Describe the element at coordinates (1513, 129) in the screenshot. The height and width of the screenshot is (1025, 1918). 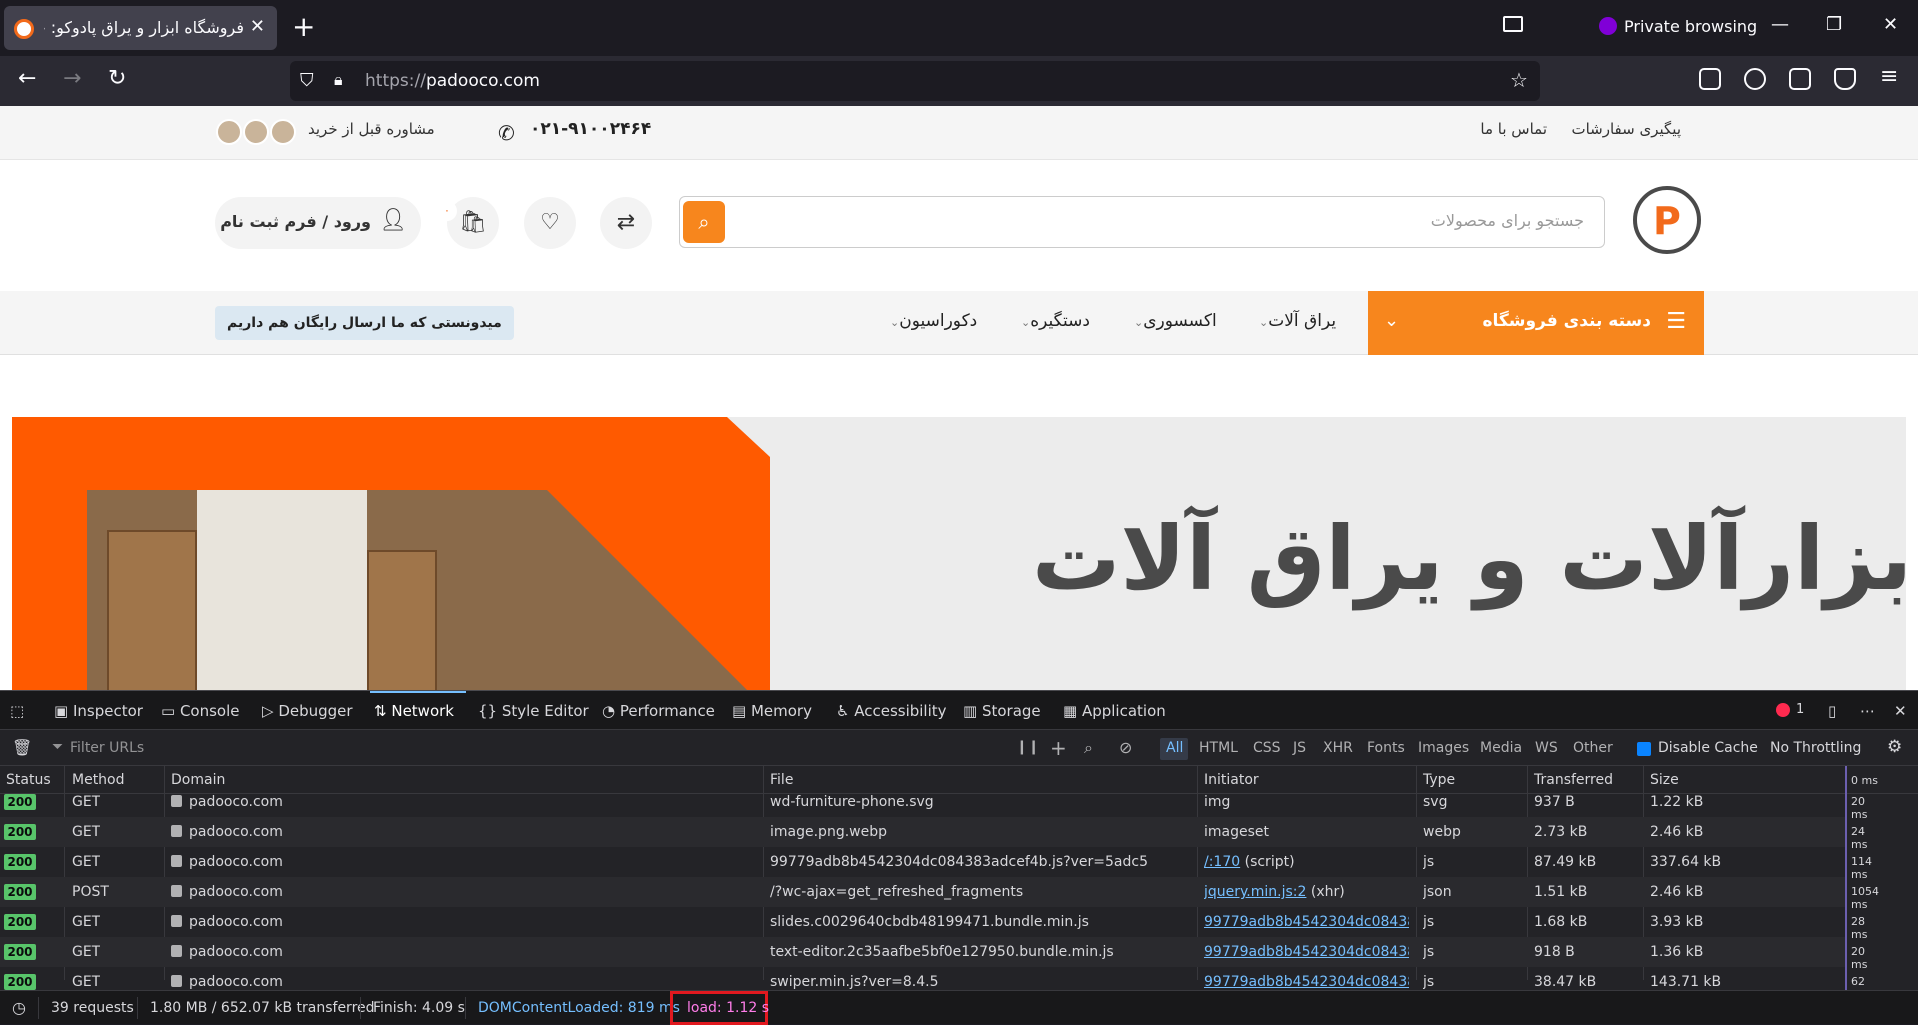
I see `contact-us-link: تماس با ما` at that location.